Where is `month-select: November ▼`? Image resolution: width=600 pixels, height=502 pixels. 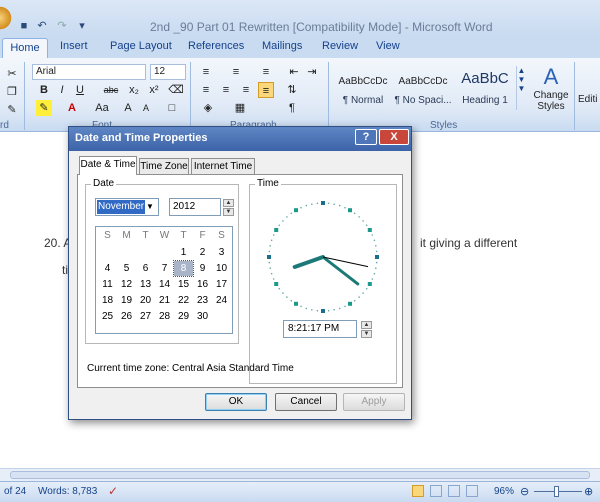
month-select: November ▼ is located at coordinates (127, 207).